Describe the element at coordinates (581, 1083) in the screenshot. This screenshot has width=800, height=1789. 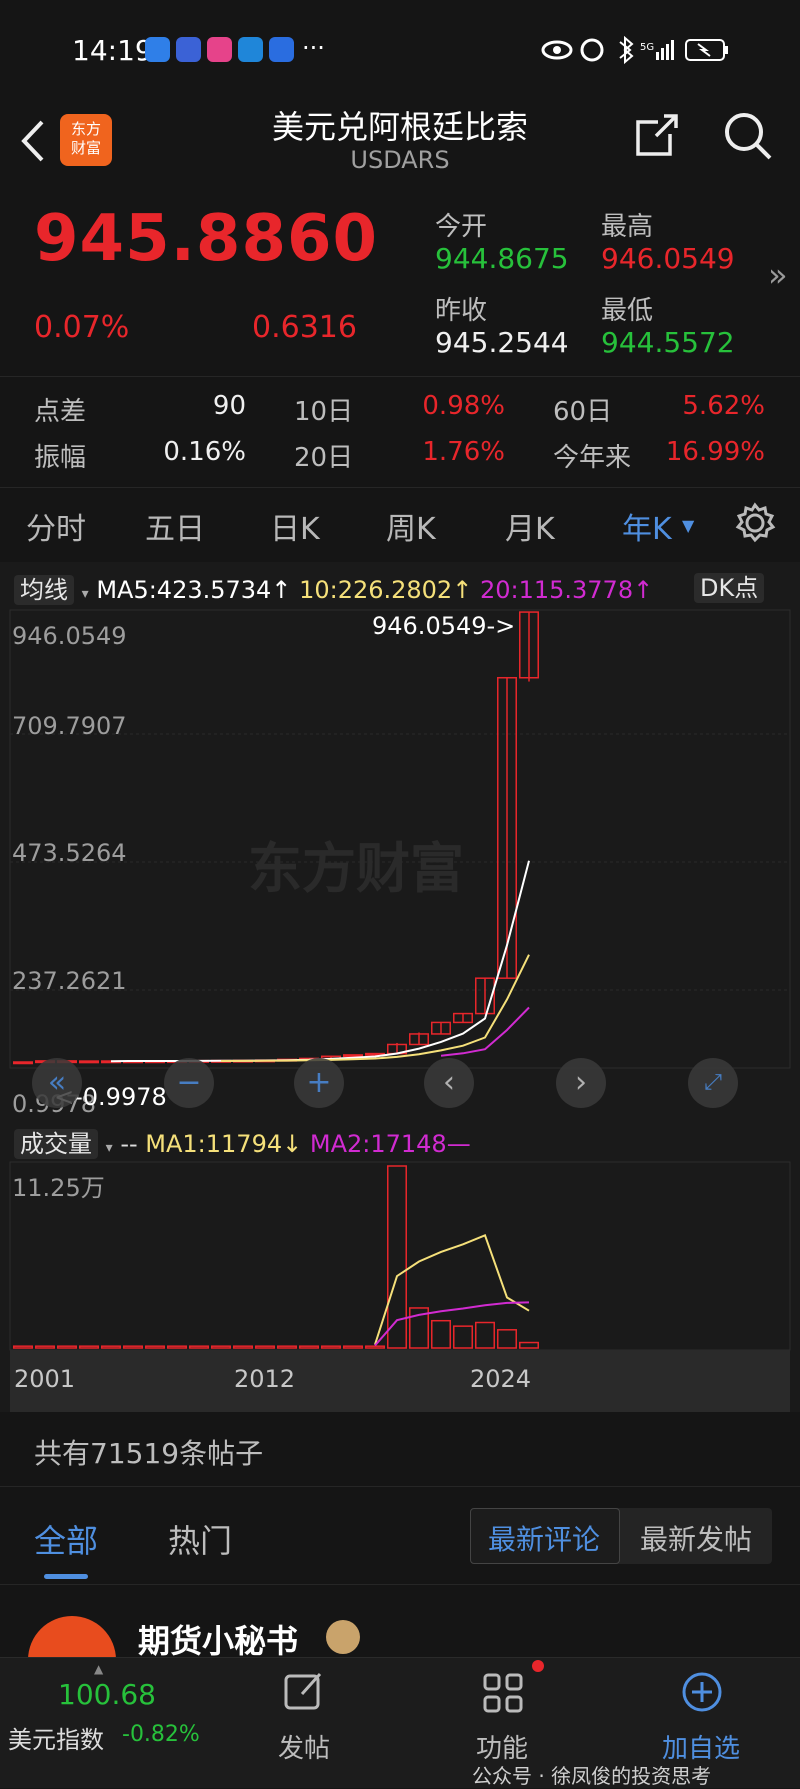
I see `scroll-right-icon: ›` at that location.